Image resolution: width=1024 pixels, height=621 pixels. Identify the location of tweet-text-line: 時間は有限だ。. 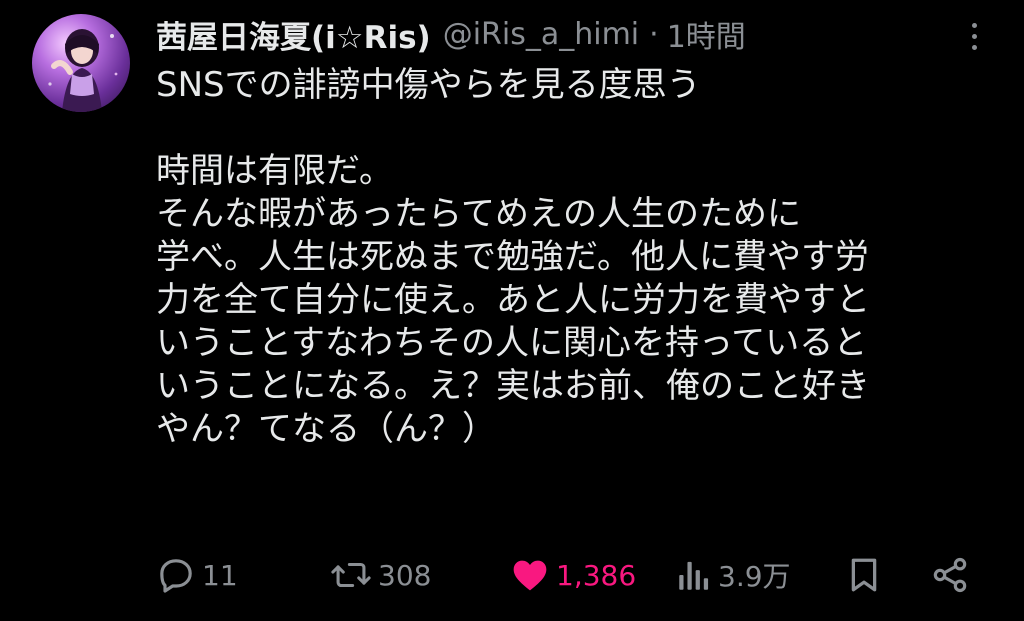
(274, 171).